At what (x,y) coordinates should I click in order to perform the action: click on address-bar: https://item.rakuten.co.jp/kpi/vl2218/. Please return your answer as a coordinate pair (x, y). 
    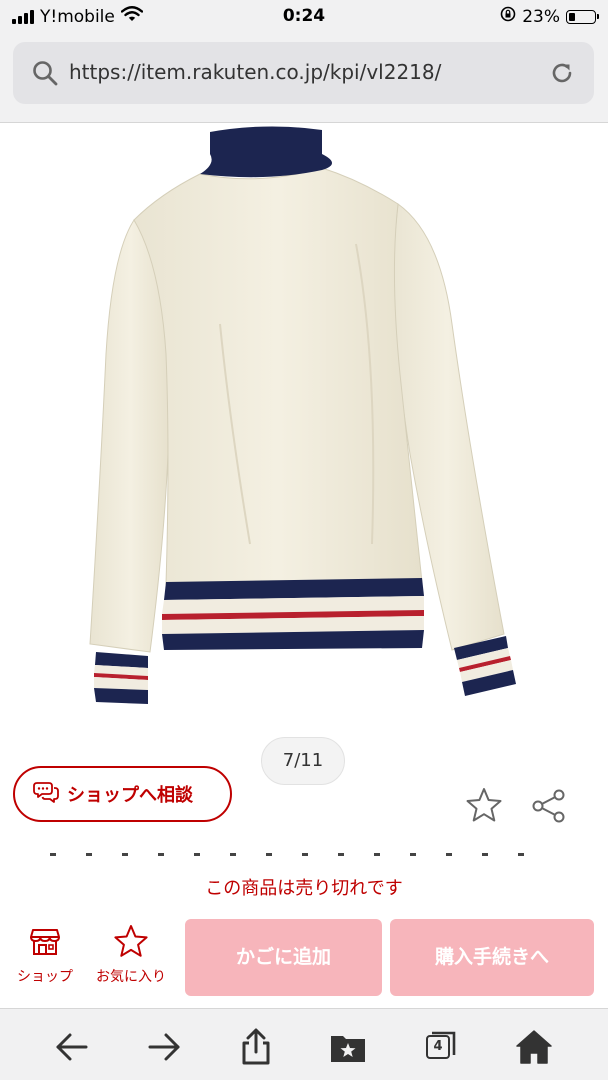
    Looking at the image, I should click on (303, 73).